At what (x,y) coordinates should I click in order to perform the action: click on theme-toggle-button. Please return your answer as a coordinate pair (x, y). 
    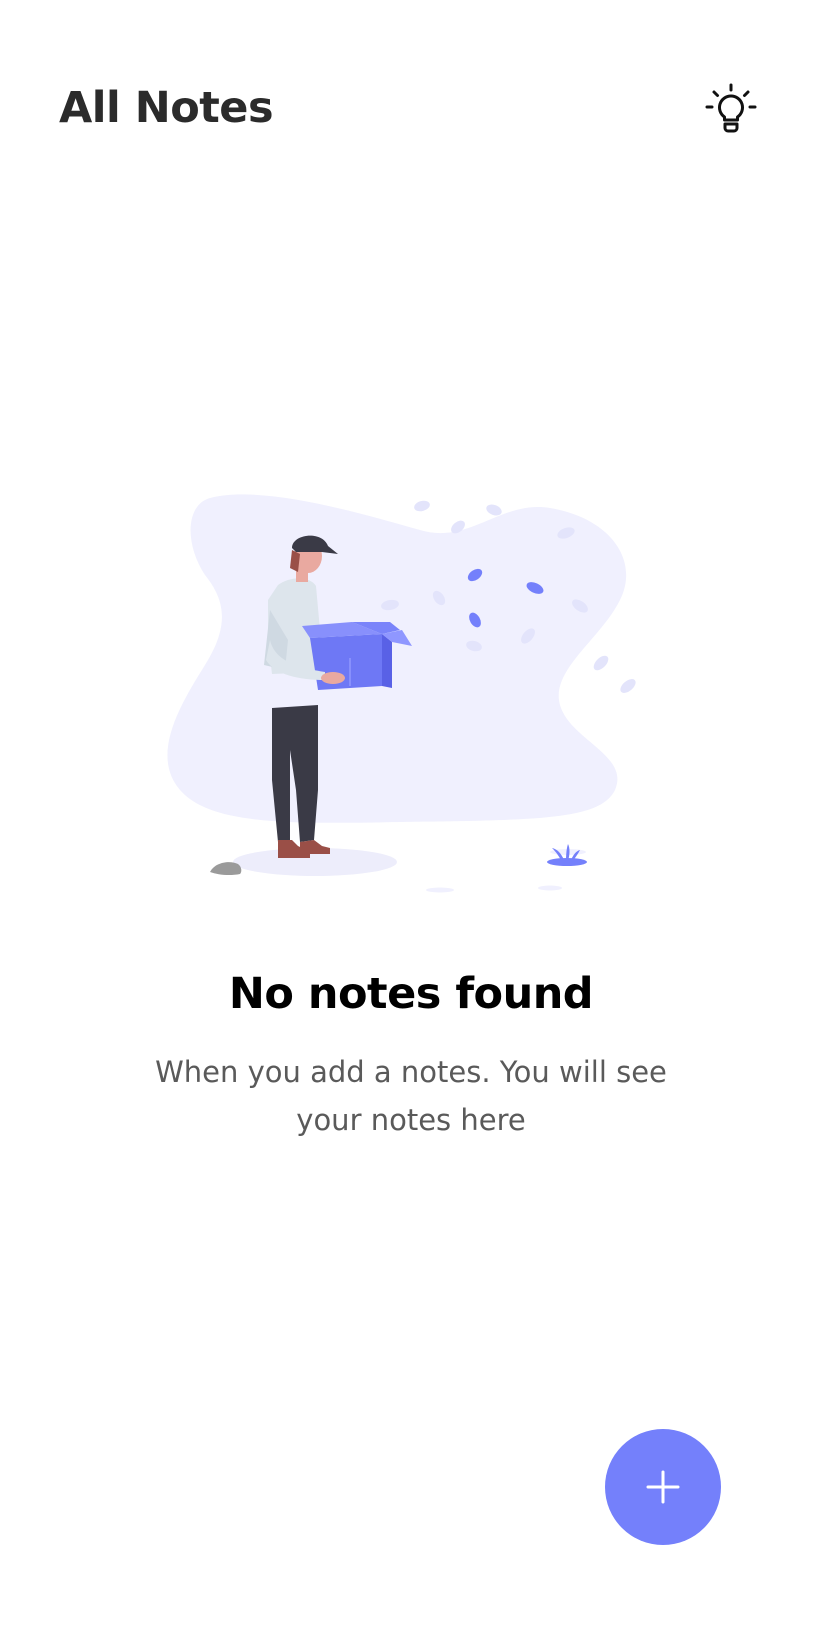
    Looking at the image, I should click on (731, 109).